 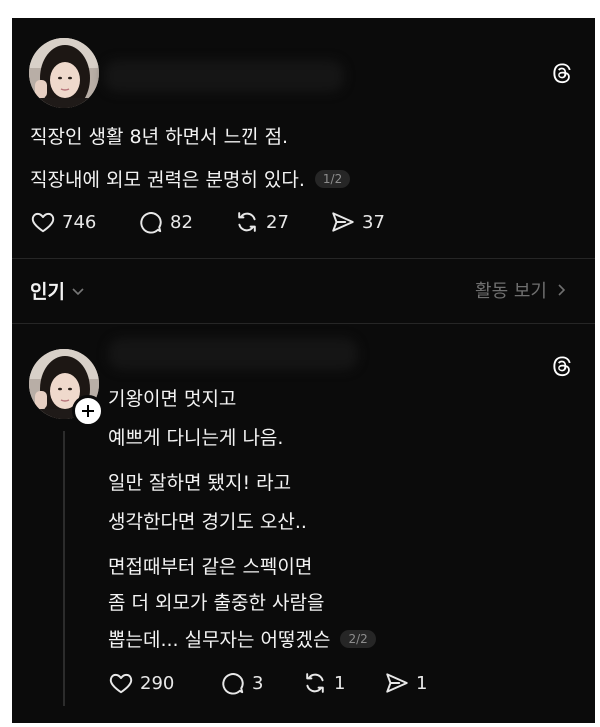 What do you see at coordinates (216, 603) in the screenshot?
I see `reply-p3-line2: 좀 더 외모가 출중한 사람을` at bounding box center [216, 603].